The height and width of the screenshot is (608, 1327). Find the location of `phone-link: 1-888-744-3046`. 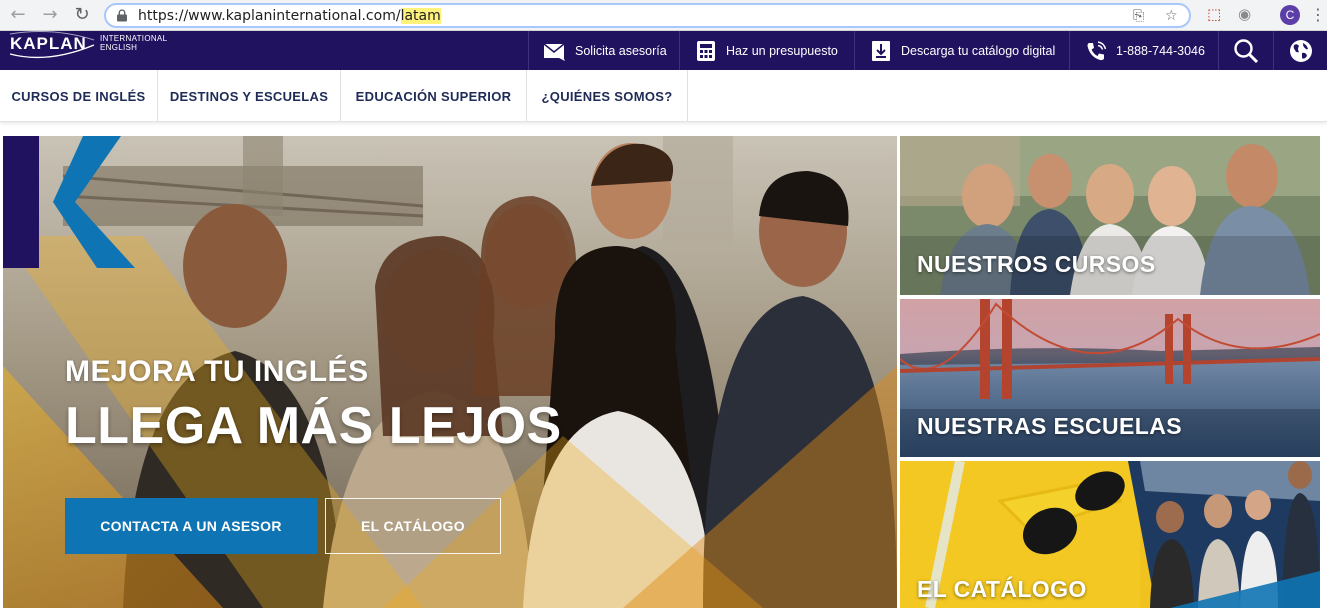

phone-link: 1-888-744-3046 is located at coordinates (1143, 50).